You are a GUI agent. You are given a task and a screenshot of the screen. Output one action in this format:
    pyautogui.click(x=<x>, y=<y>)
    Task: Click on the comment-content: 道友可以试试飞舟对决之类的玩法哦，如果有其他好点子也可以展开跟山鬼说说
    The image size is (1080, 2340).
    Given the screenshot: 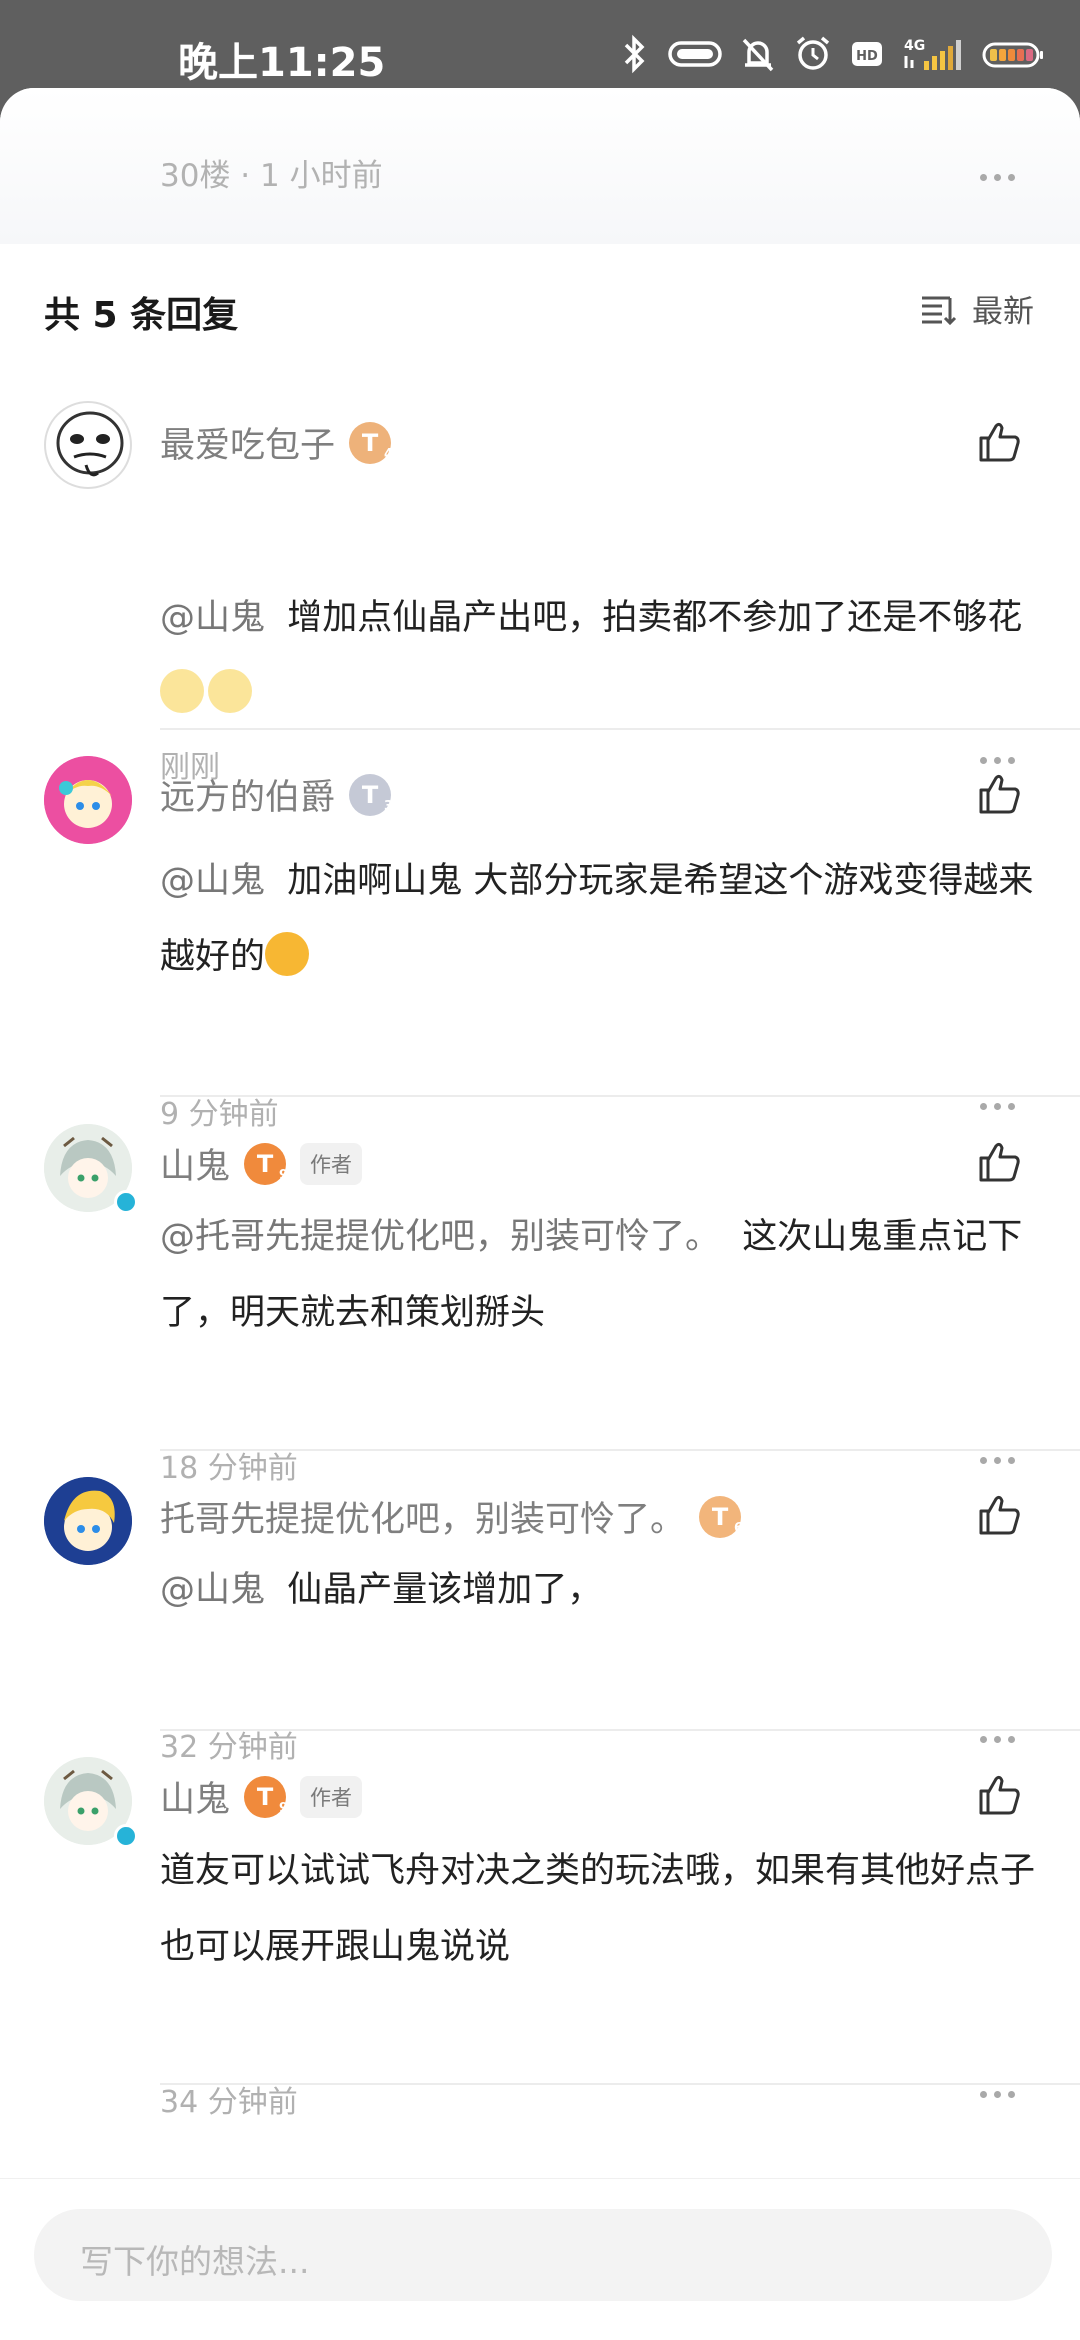 What is the action you would take?
    pyautogui.click(x=600, y=1909)
    